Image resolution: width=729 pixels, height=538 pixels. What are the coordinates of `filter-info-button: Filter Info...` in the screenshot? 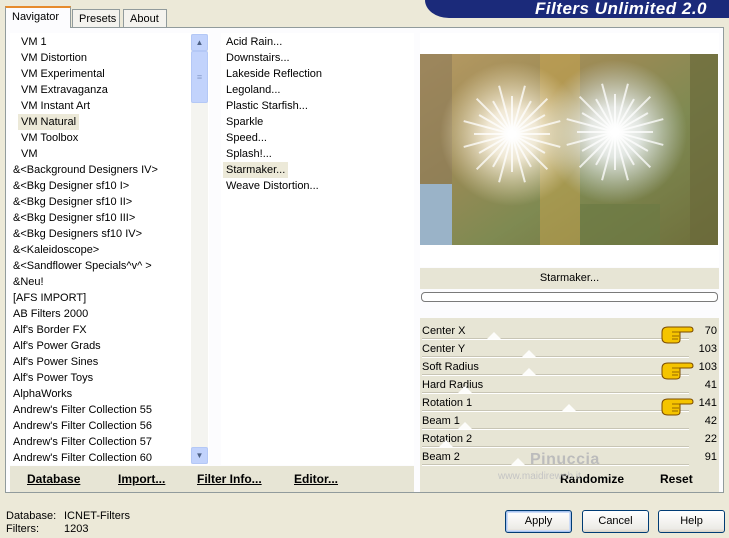 It's located at (229, 479).